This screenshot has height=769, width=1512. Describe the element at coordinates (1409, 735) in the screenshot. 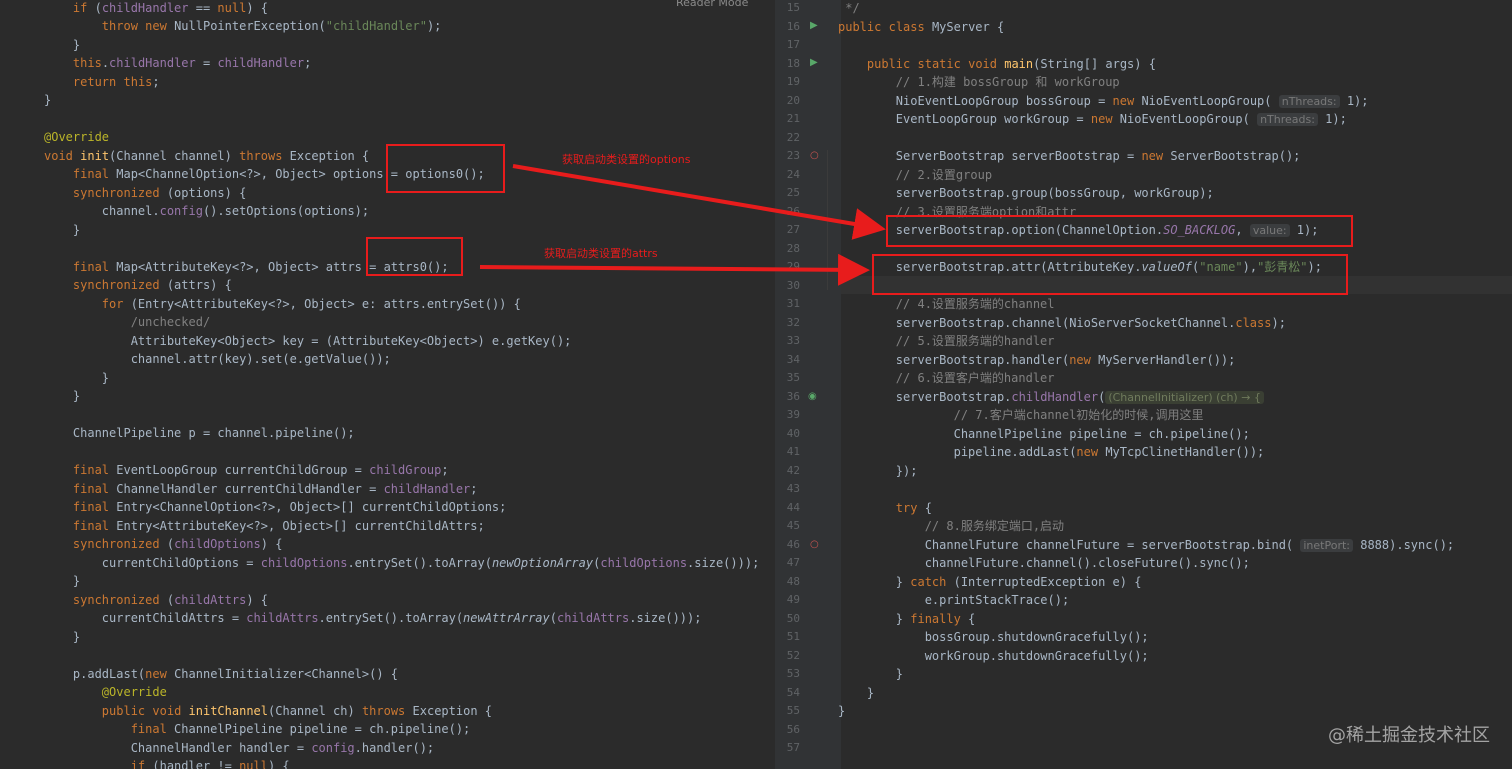

I see `watermark: @稀土掘金技术社区` at that location.